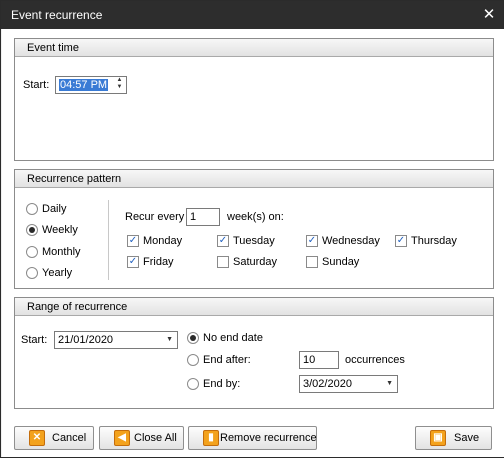  Describe the element at coordinates (37, 438) in the screenshot. I see `x-icon: ✕` at that location.